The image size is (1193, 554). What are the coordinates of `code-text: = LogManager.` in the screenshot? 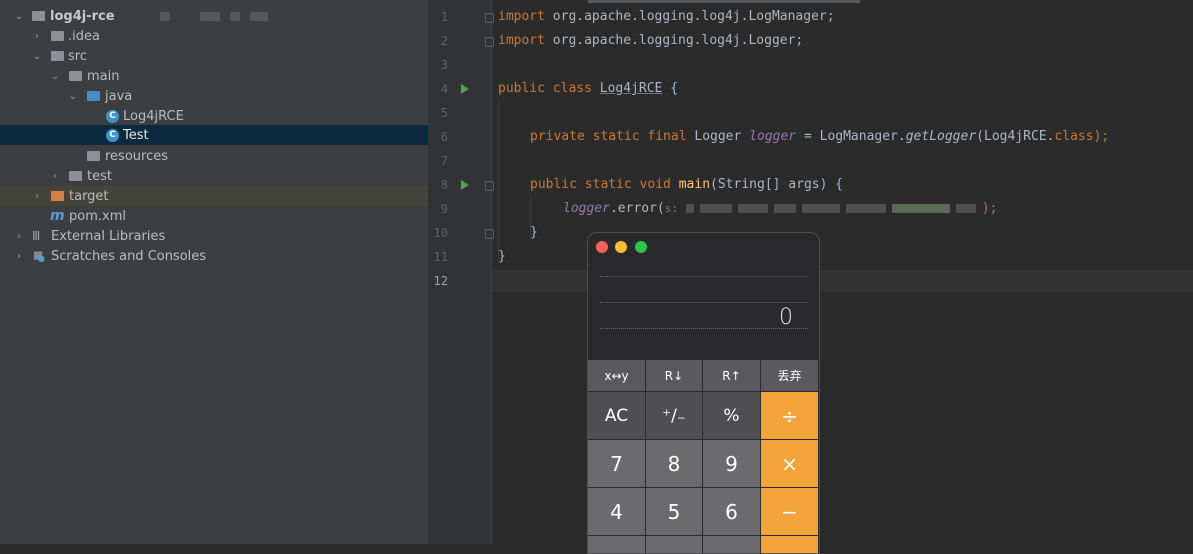 It's located at (851, 136).